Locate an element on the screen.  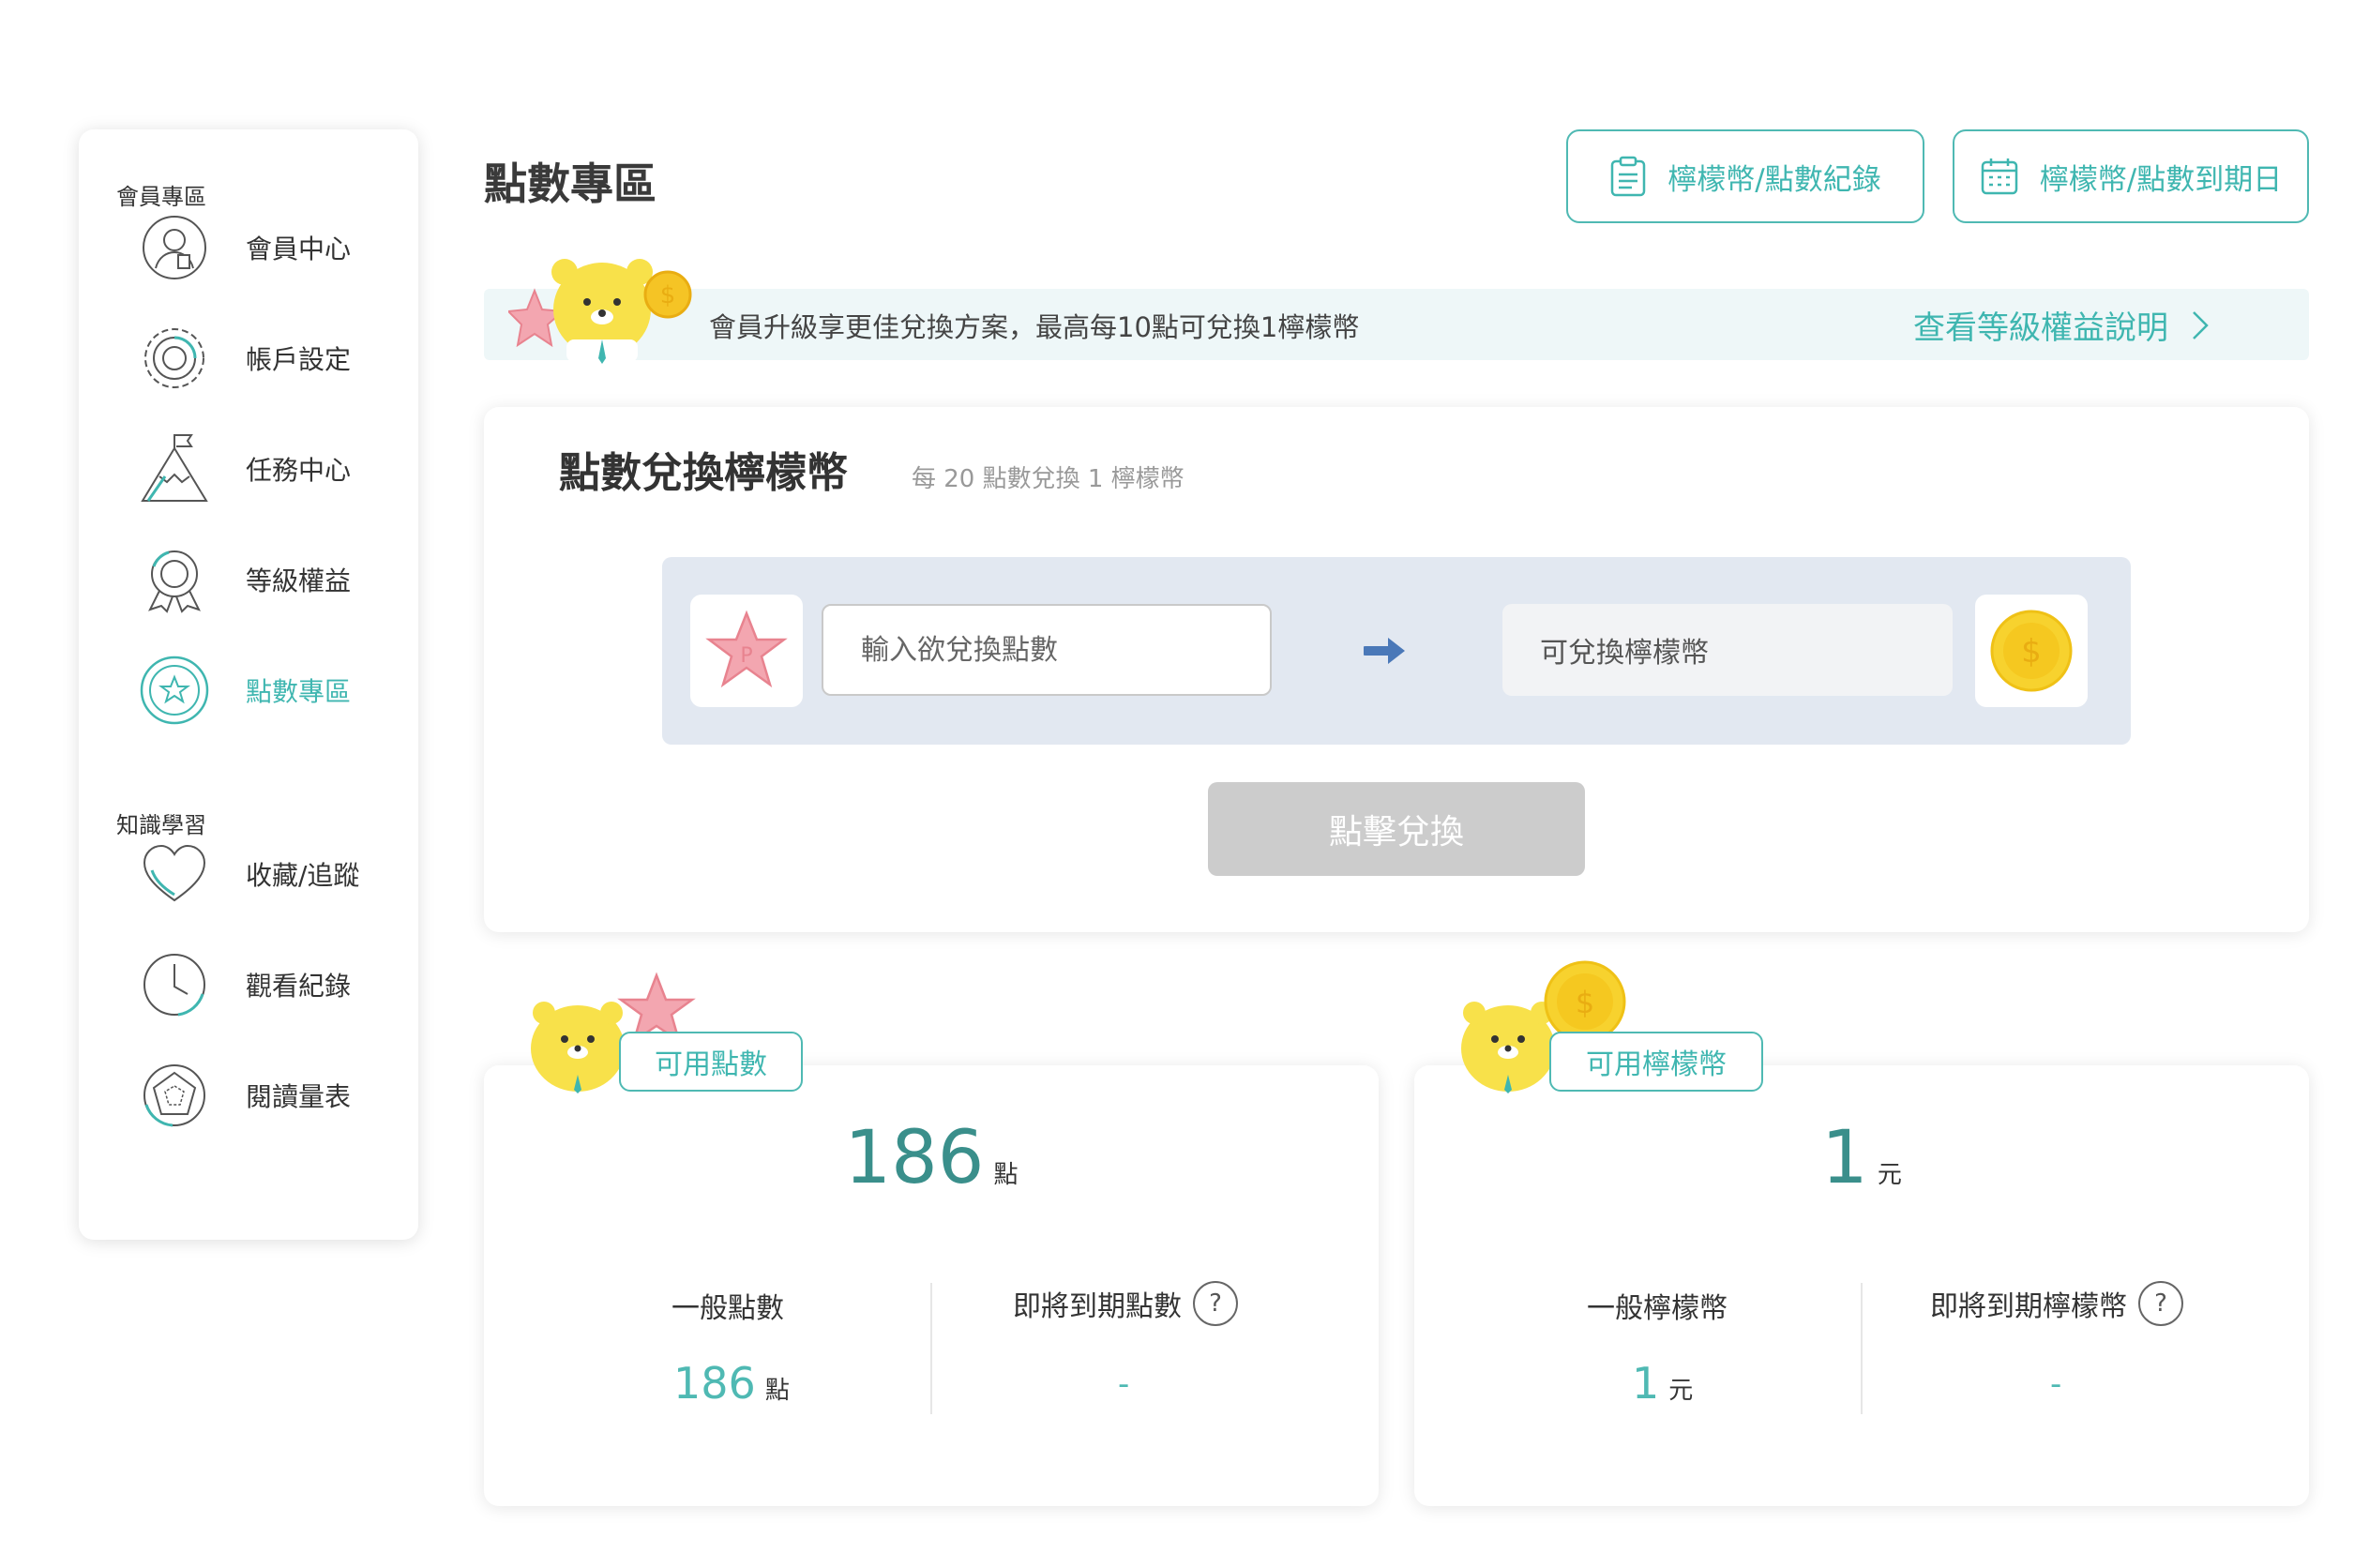
member-profile-icon is located at coordinates (174, 247).